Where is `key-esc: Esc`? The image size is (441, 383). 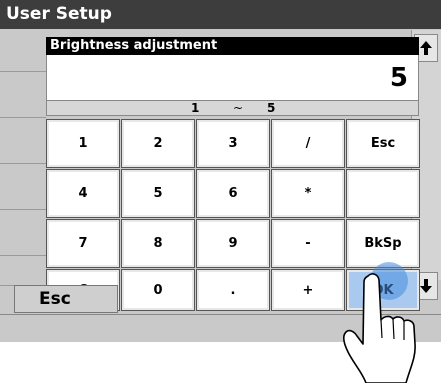
key-esc: Esc is located at coordinates (383, 143).